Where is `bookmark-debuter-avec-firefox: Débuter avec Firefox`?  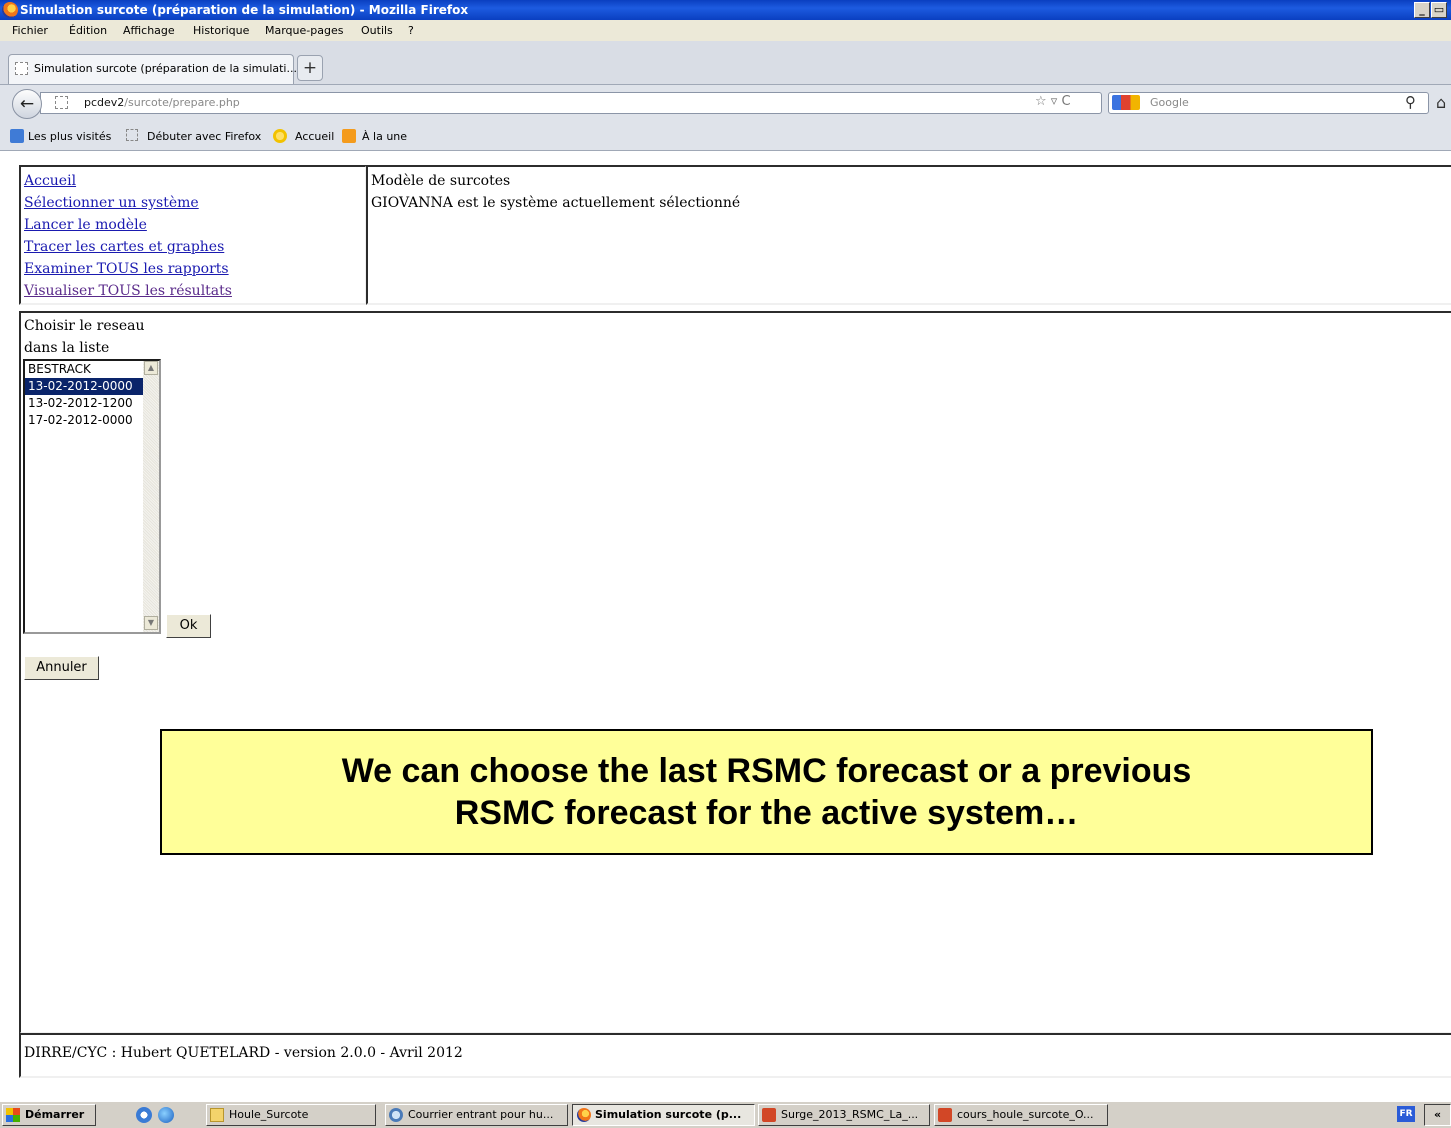 bookmark-debuter-avec-firefox: Débuter avec Firefox is located at coordinates (204, 136).